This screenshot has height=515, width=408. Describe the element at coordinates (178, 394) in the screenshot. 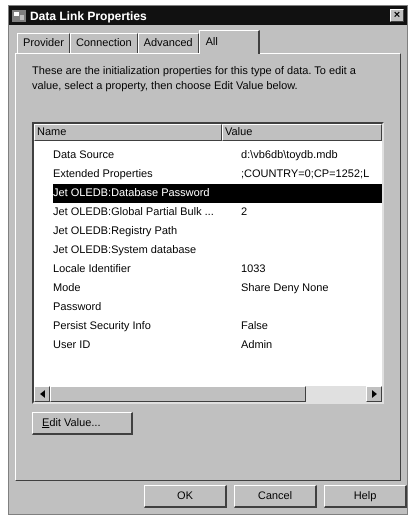

I see `scroll-thumb` at that location.